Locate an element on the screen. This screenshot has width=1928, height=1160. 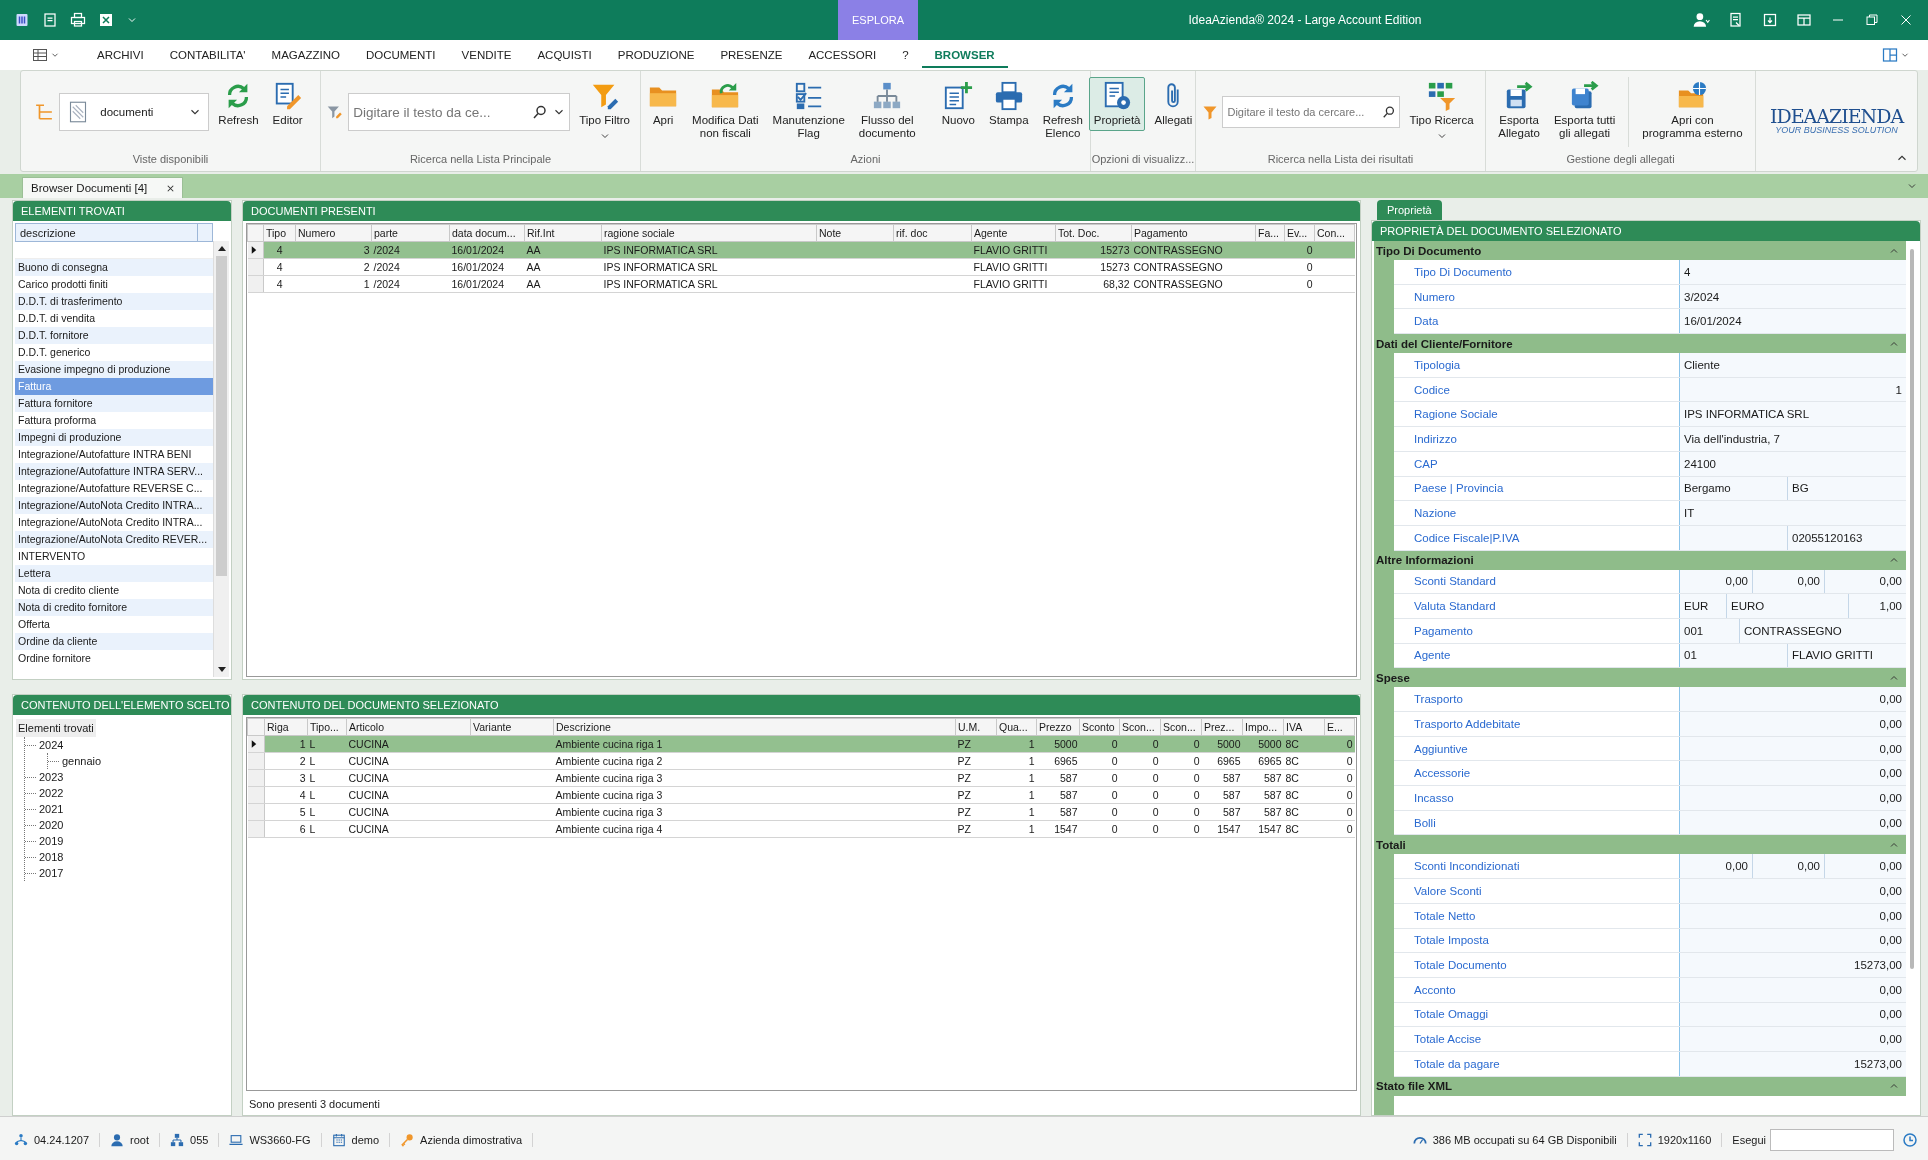
menu-tab: DOCUMENTI is located at coordinates (400, 55).